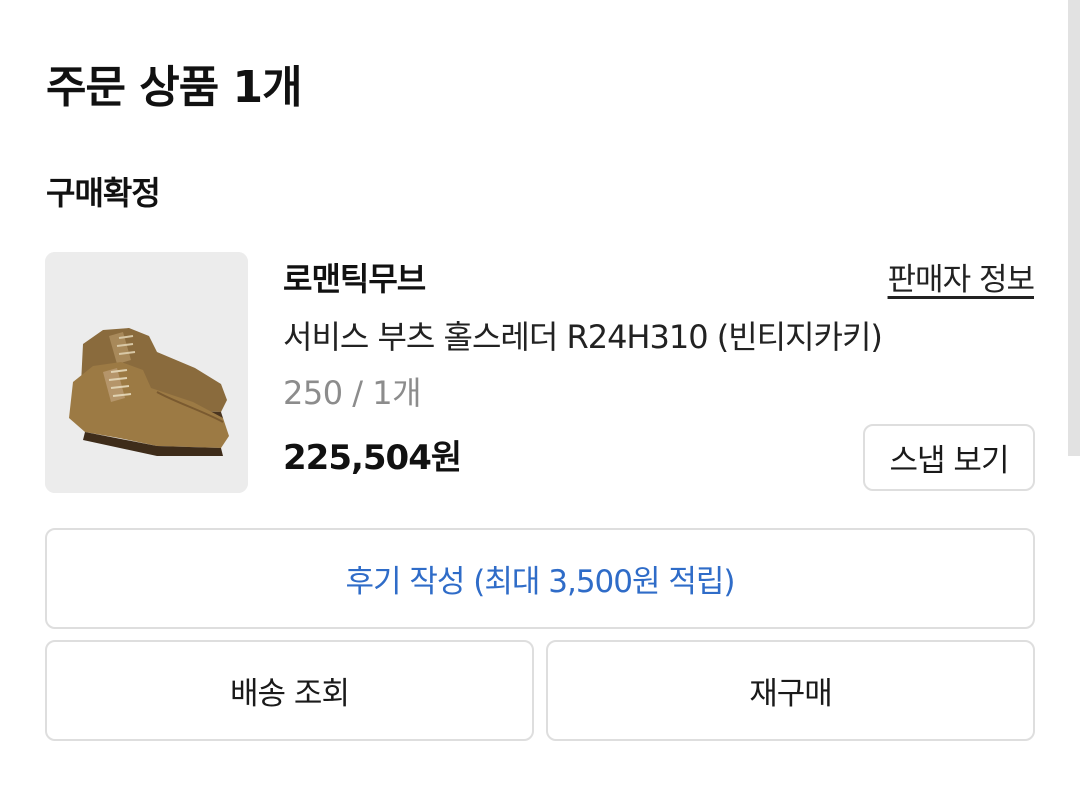  Describe the element at coordinates (354, 279) in the screenshot. I see `product-brand: 로맨틱무브` at that location.